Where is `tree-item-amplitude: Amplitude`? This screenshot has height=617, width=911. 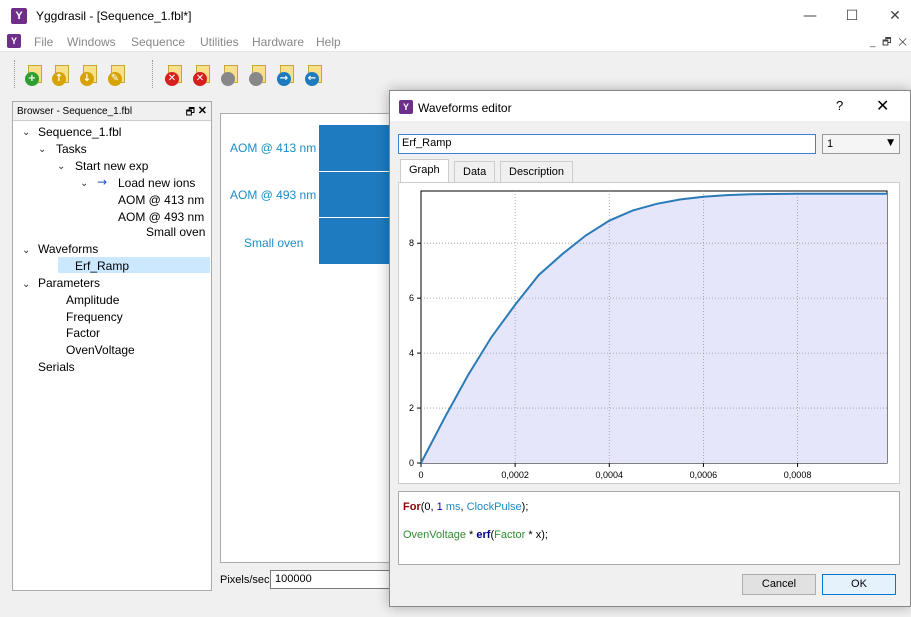 tree-item-amplitude: Amplitude is located at coordinates (92, 300).